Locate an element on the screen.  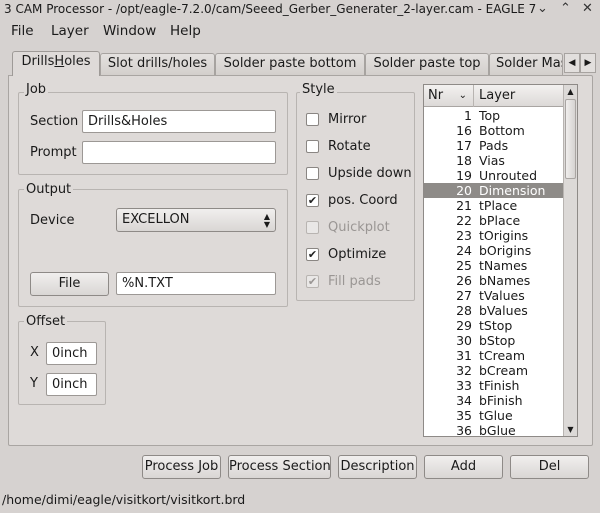
layer-row: 19 Unrouted is located at coordinates (493, 175).